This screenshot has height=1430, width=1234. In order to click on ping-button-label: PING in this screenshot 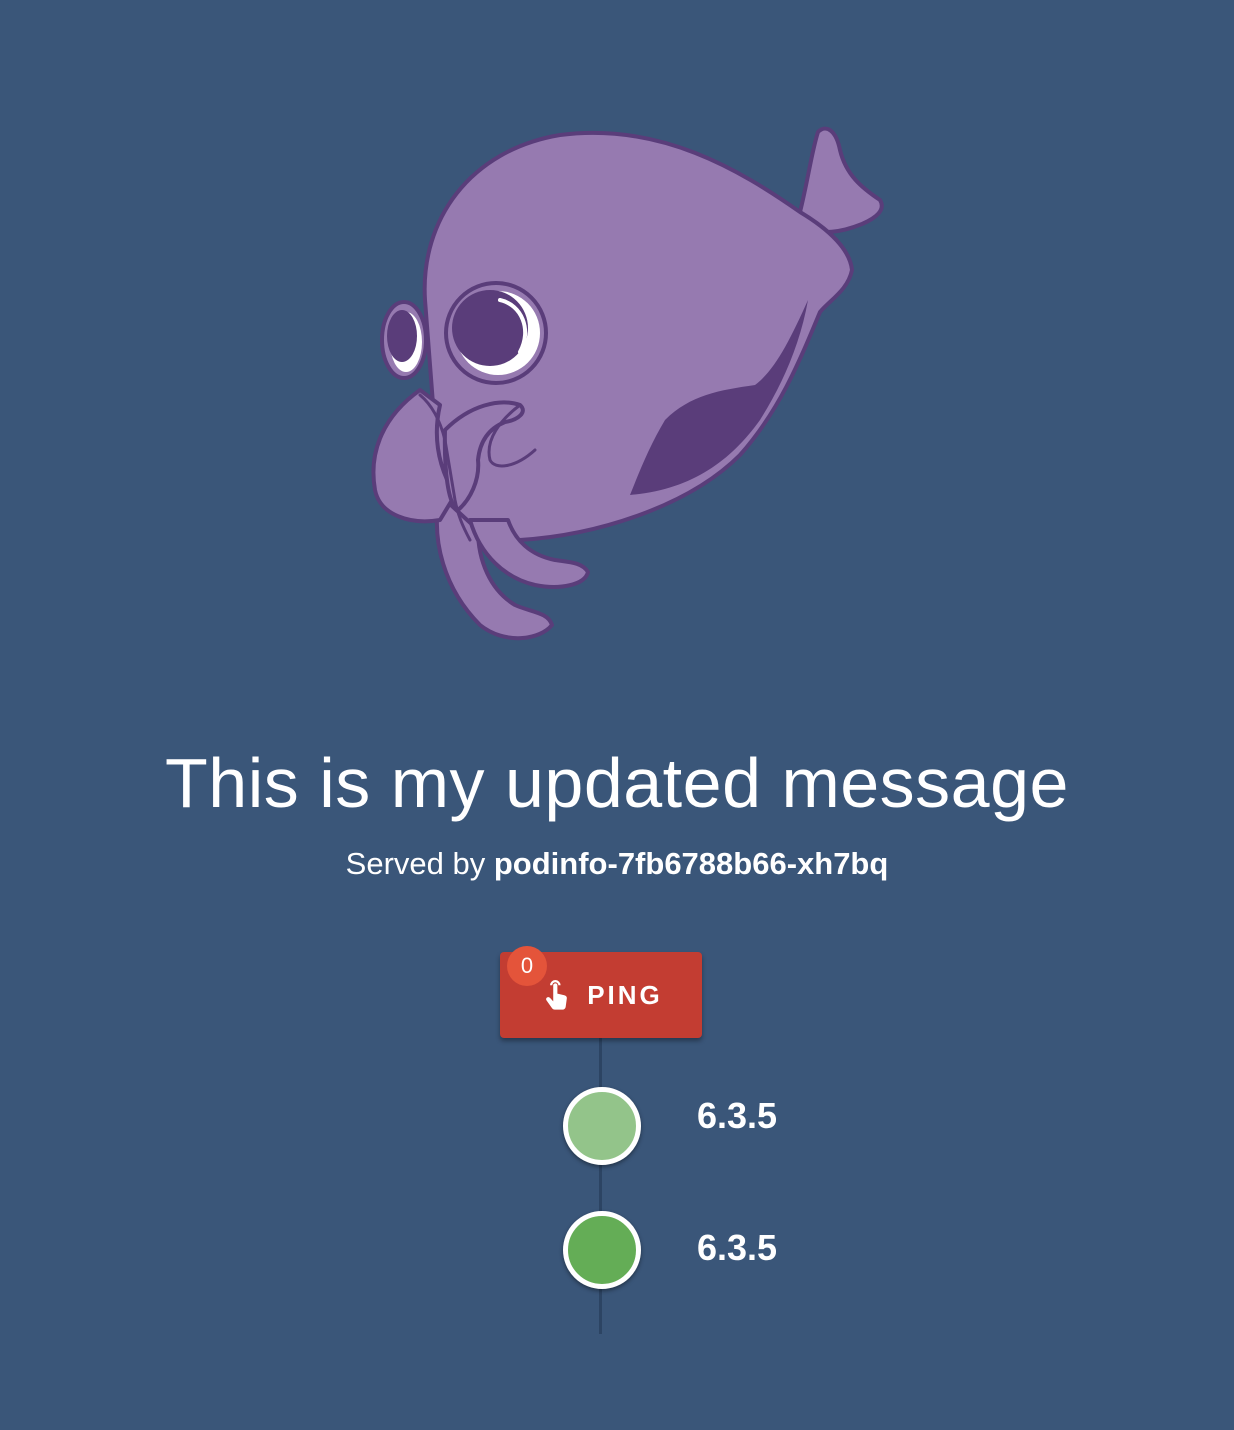, I will do `click(625, 994)`.